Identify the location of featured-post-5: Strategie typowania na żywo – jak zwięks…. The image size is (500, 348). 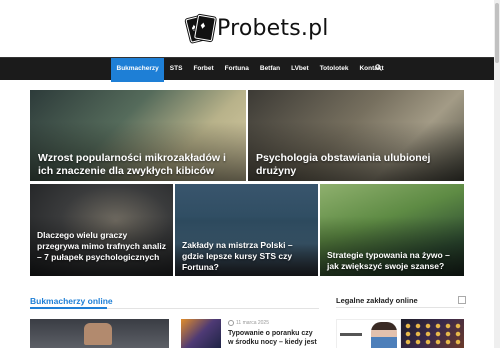
(392, 230).